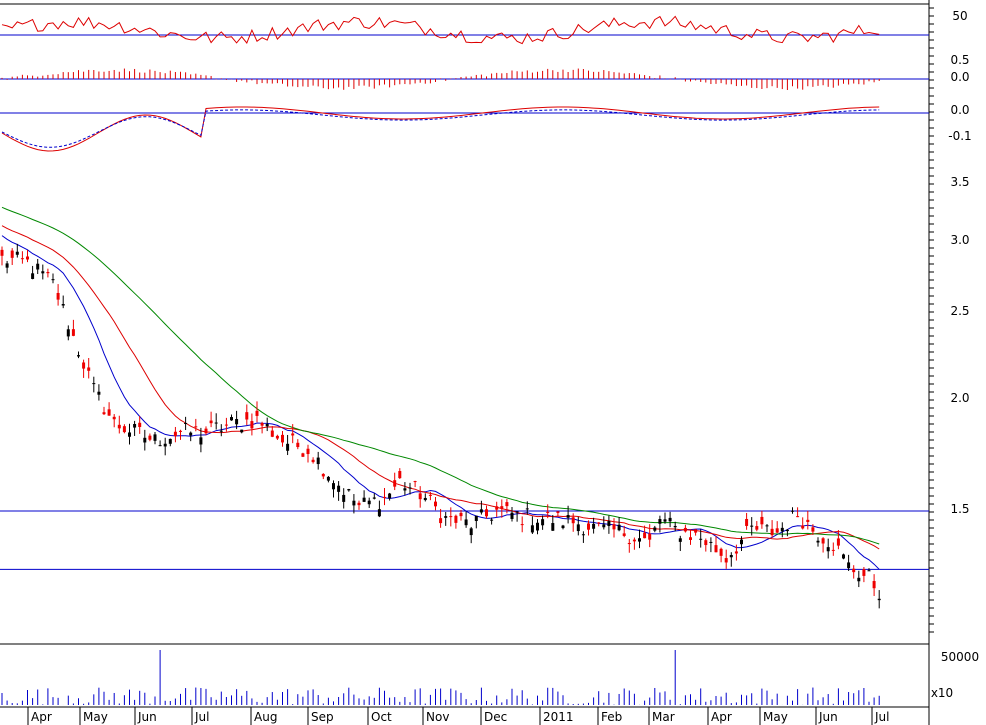 This screenshot has height=725, width=986. I want to click on x-tick-label: Jun, so click(147, 717).